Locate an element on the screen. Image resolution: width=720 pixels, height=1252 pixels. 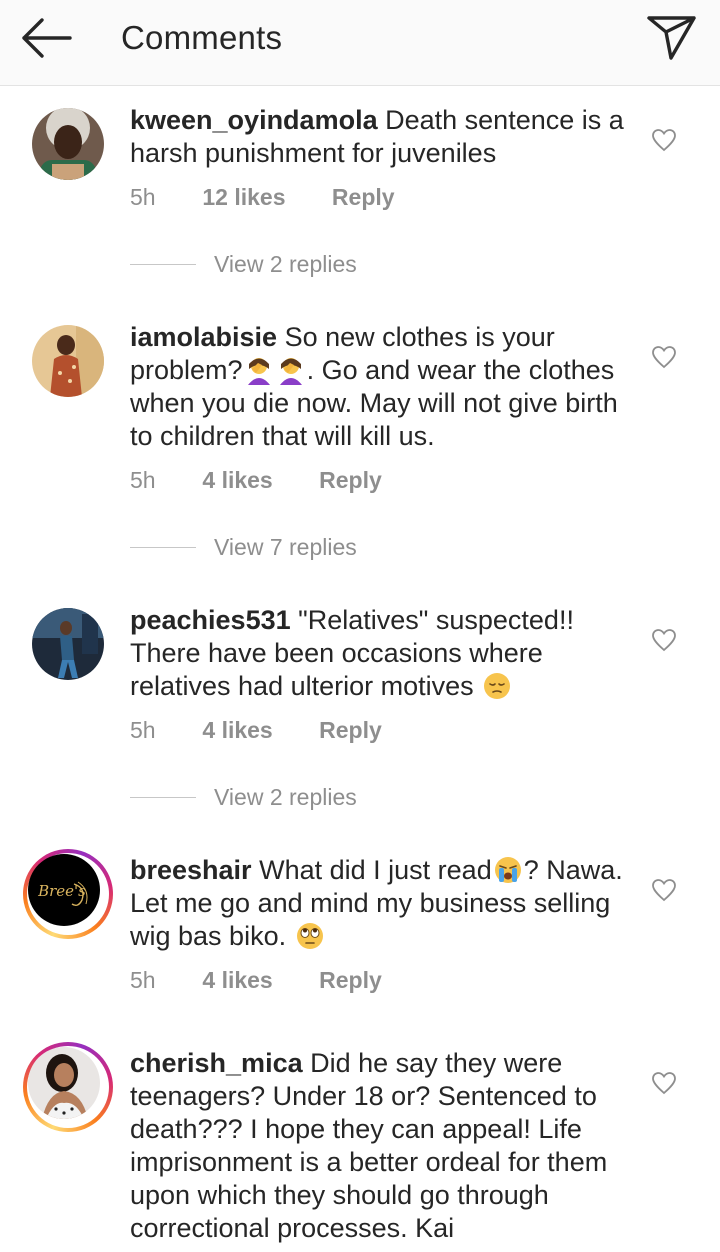
likes-count: 12 likes is located at coordinates (243, 197).